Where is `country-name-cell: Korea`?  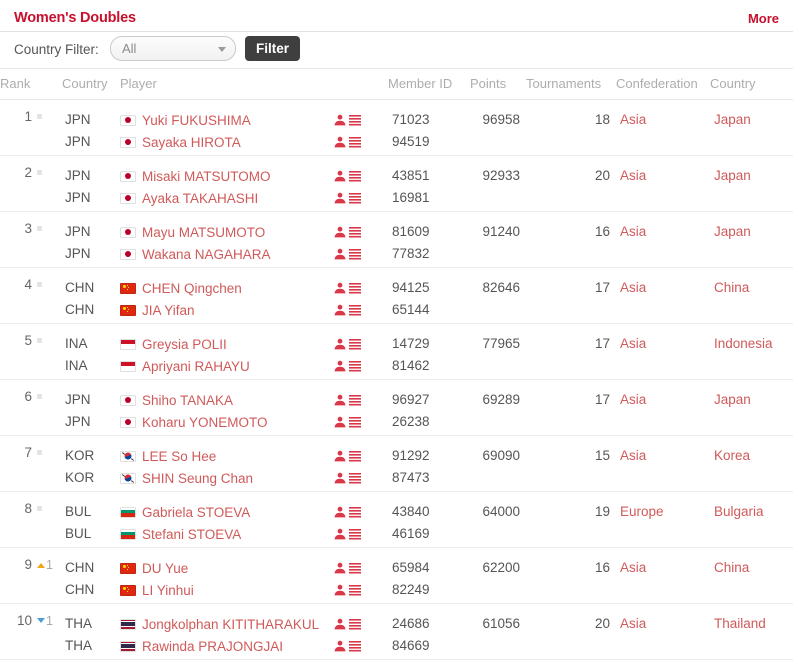
country-name-cell: Korea is located at coordinates (751, 463).